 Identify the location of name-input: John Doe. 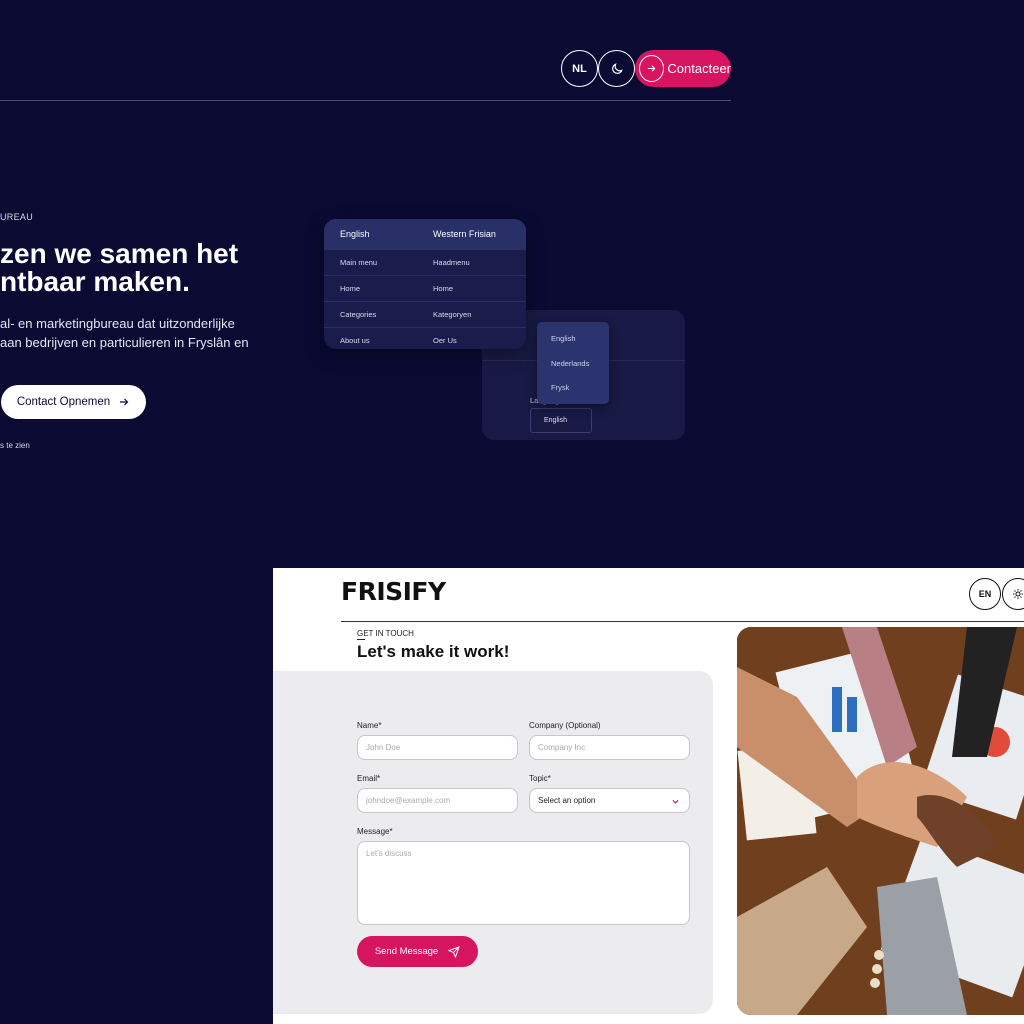
(437, 747).